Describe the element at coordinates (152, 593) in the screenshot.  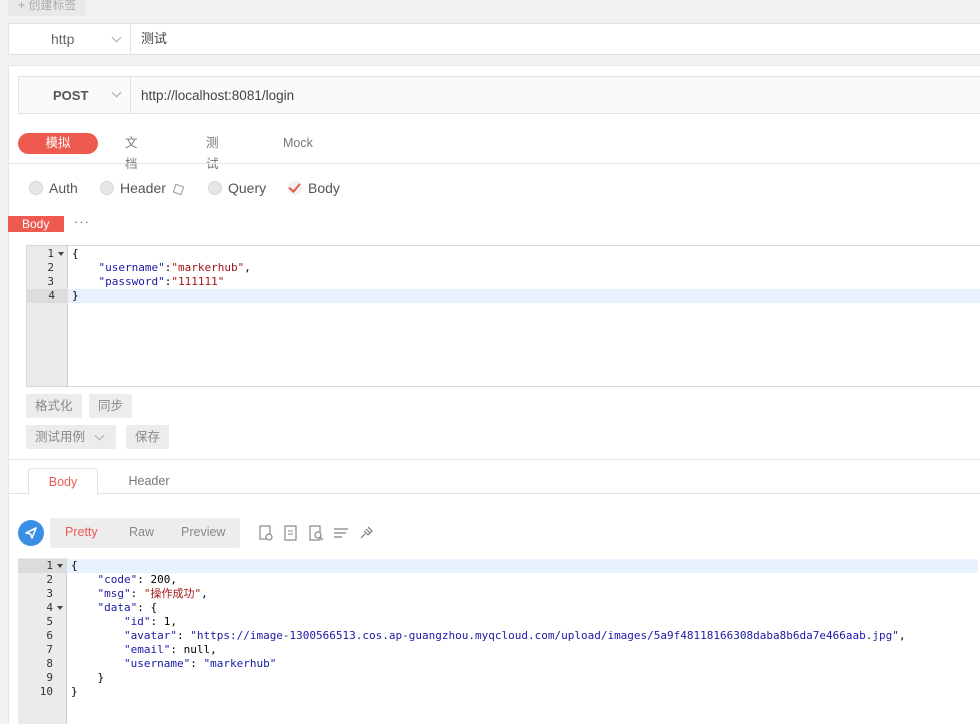
I see `code-text: "msg": "操作成功",` at that location.